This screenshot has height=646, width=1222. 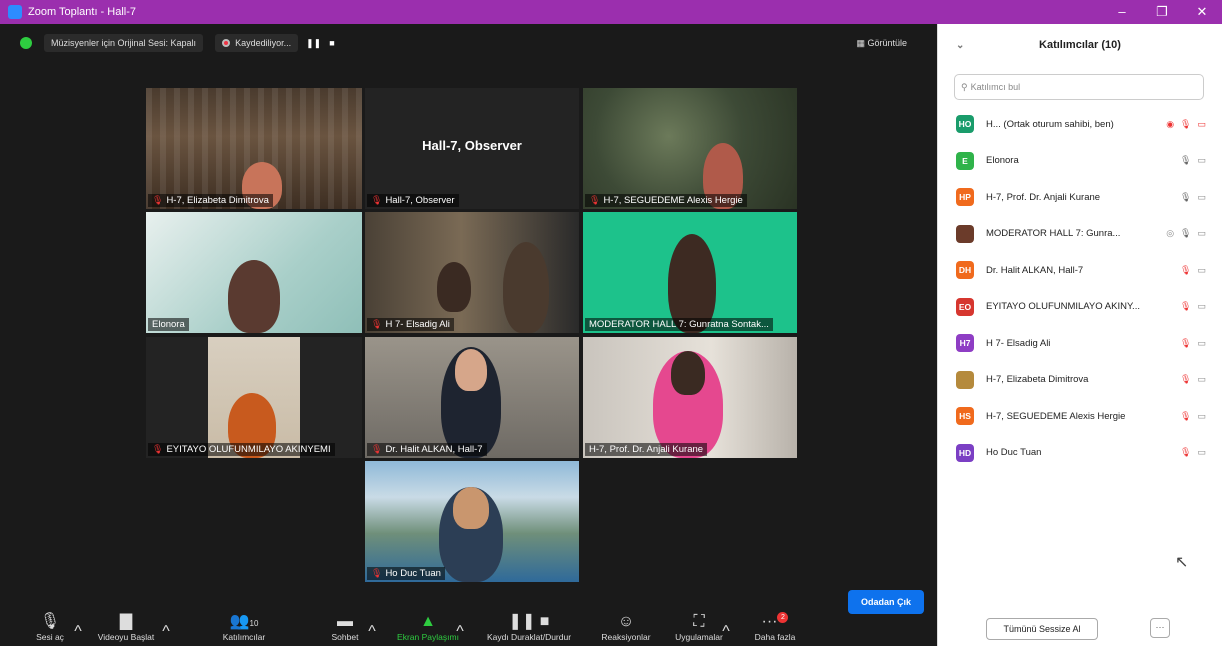 I want to click on participants-icon: 👥10, so click(x=244, y=621).